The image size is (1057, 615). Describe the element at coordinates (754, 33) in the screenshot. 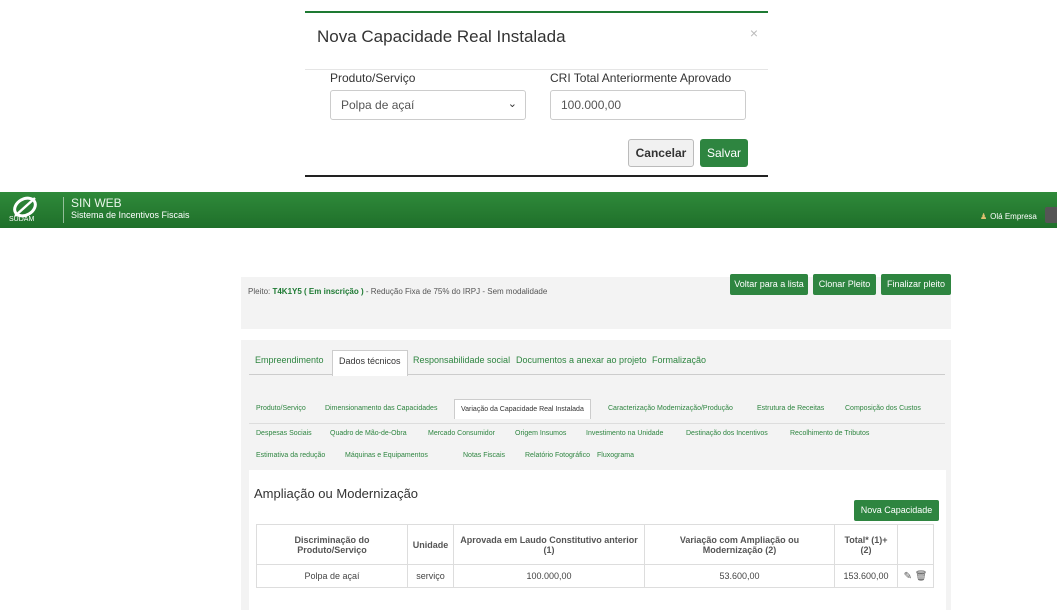

I see `close-icon: ×` at that location.